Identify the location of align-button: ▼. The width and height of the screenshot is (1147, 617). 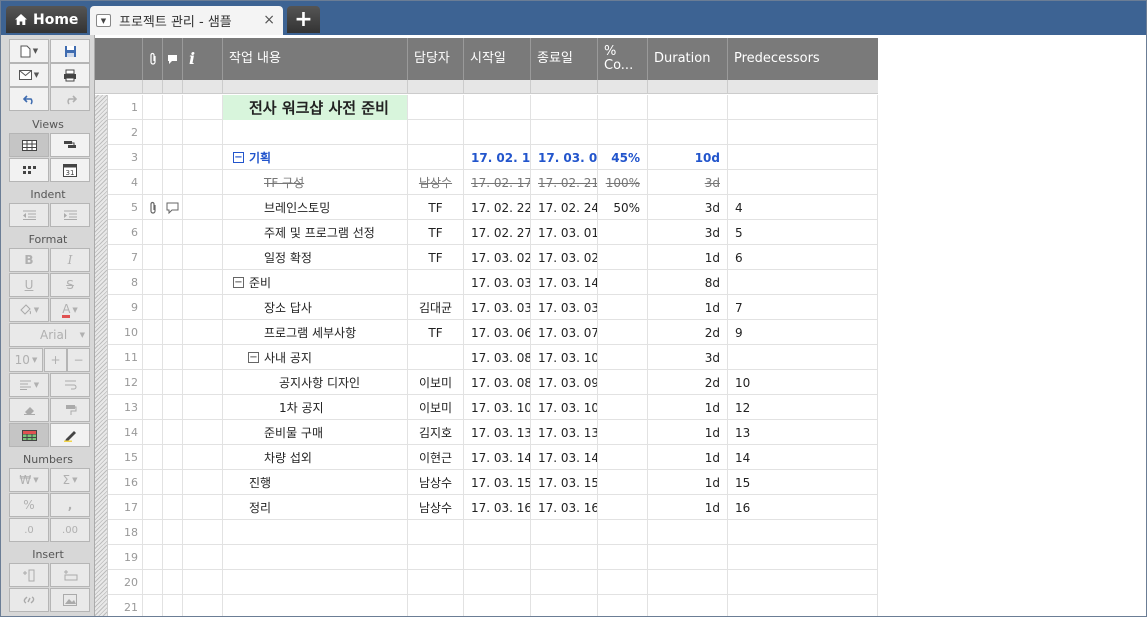
(29, 385).